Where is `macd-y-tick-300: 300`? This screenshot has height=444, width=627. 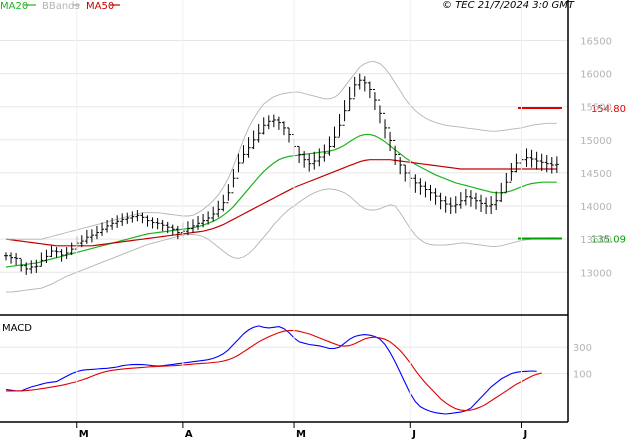
macd-y-tick-300: 300 is located at coordinates (582, 348).